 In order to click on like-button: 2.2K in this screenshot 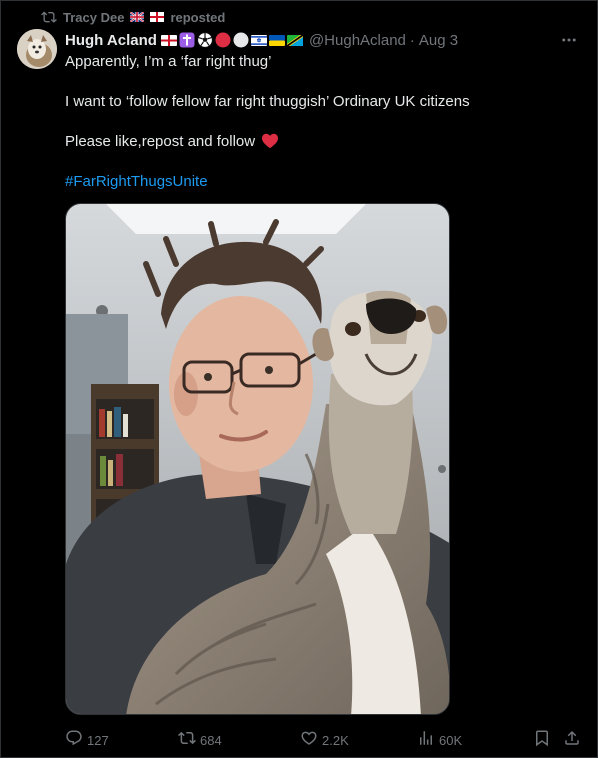, I will do `click(324, 738)`.